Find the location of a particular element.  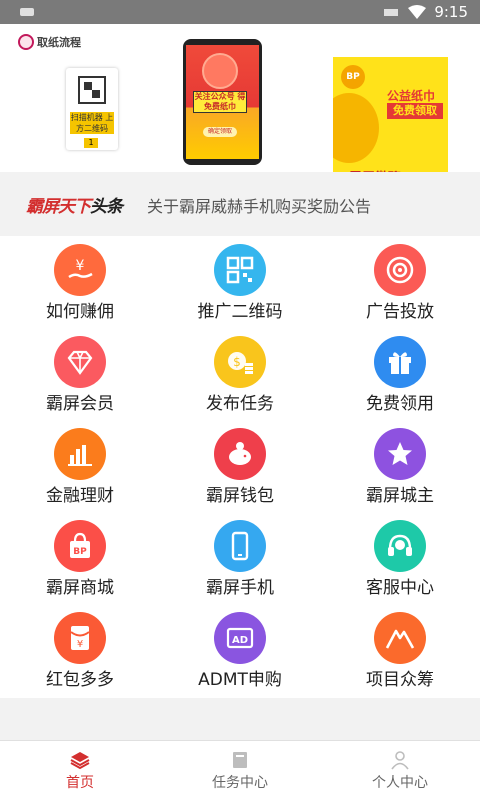

grid-item-6: 免费领用 is located at coordinates (400, 374).